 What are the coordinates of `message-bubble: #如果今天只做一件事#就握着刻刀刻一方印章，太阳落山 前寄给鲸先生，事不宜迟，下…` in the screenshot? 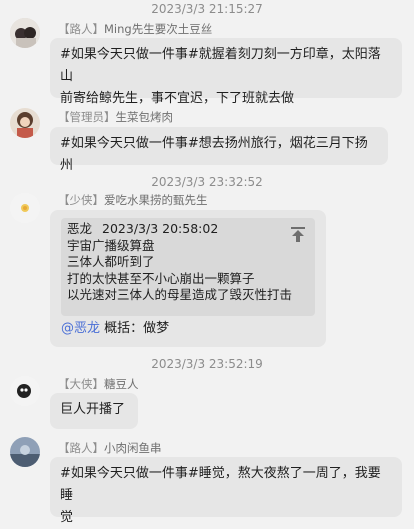 It's located at (226, 72).